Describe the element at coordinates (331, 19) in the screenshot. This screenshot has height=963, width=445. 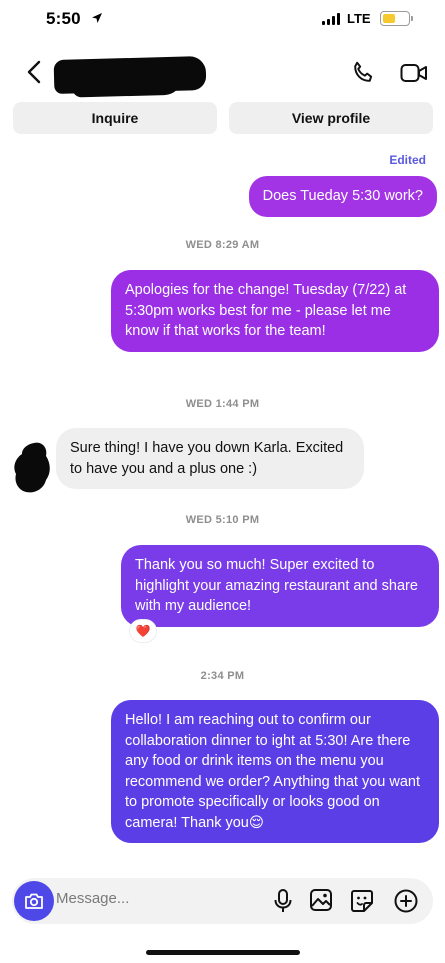
I see `signal-icon` at that location.